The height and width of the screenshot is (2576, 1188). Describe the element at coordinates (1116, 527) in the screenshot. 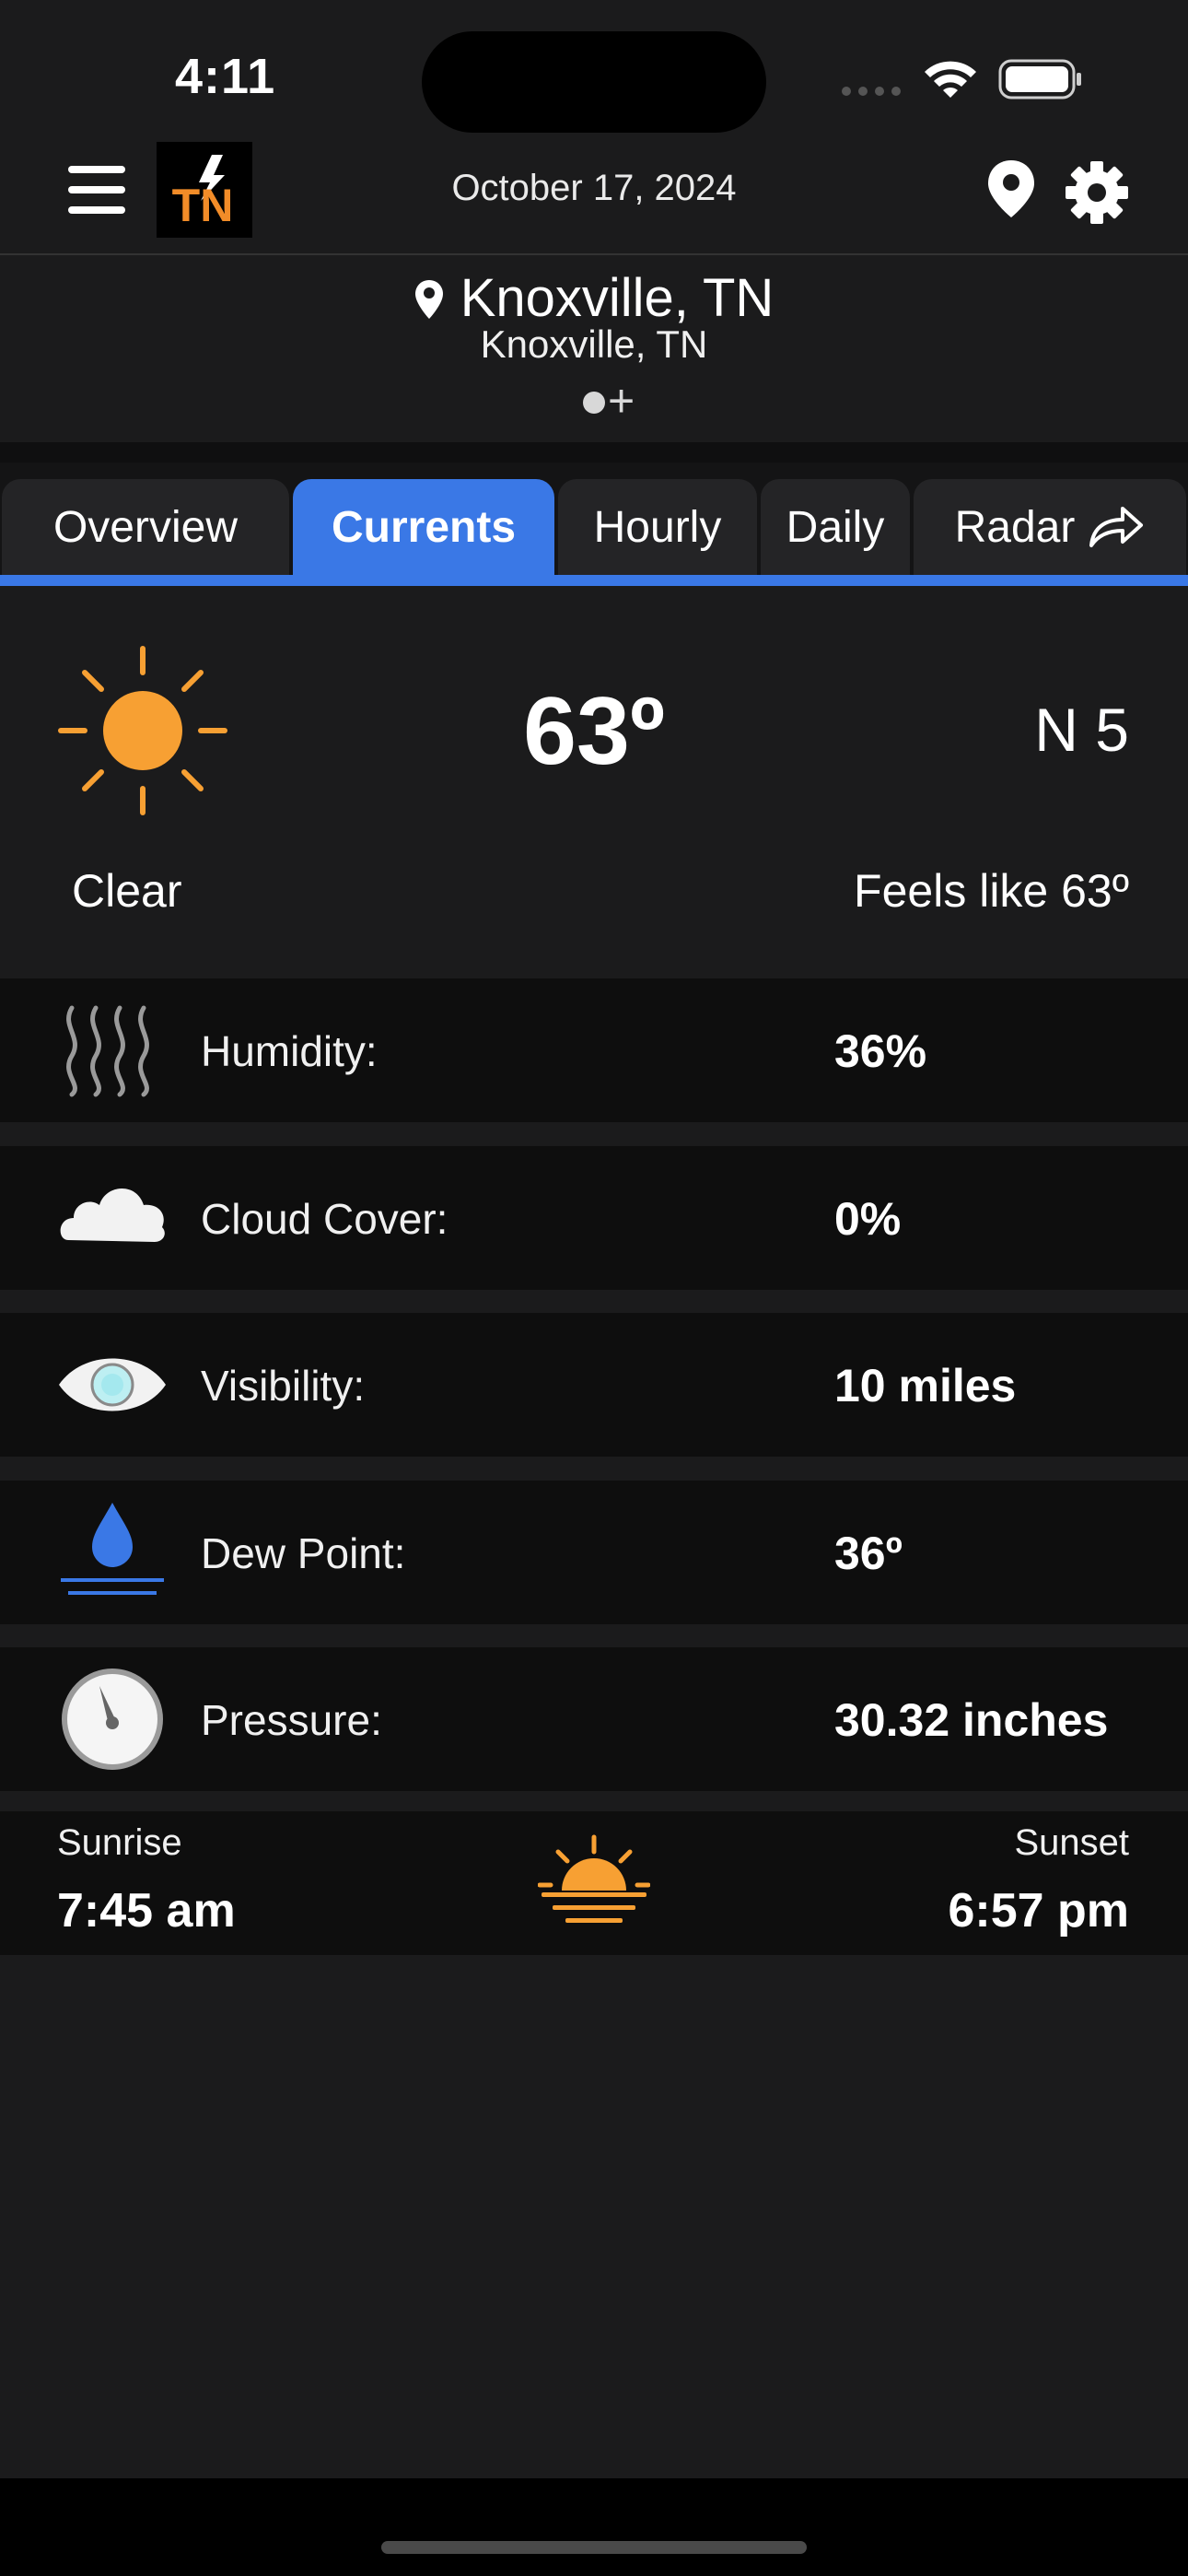

I see `share-arrow-icon` at that location.